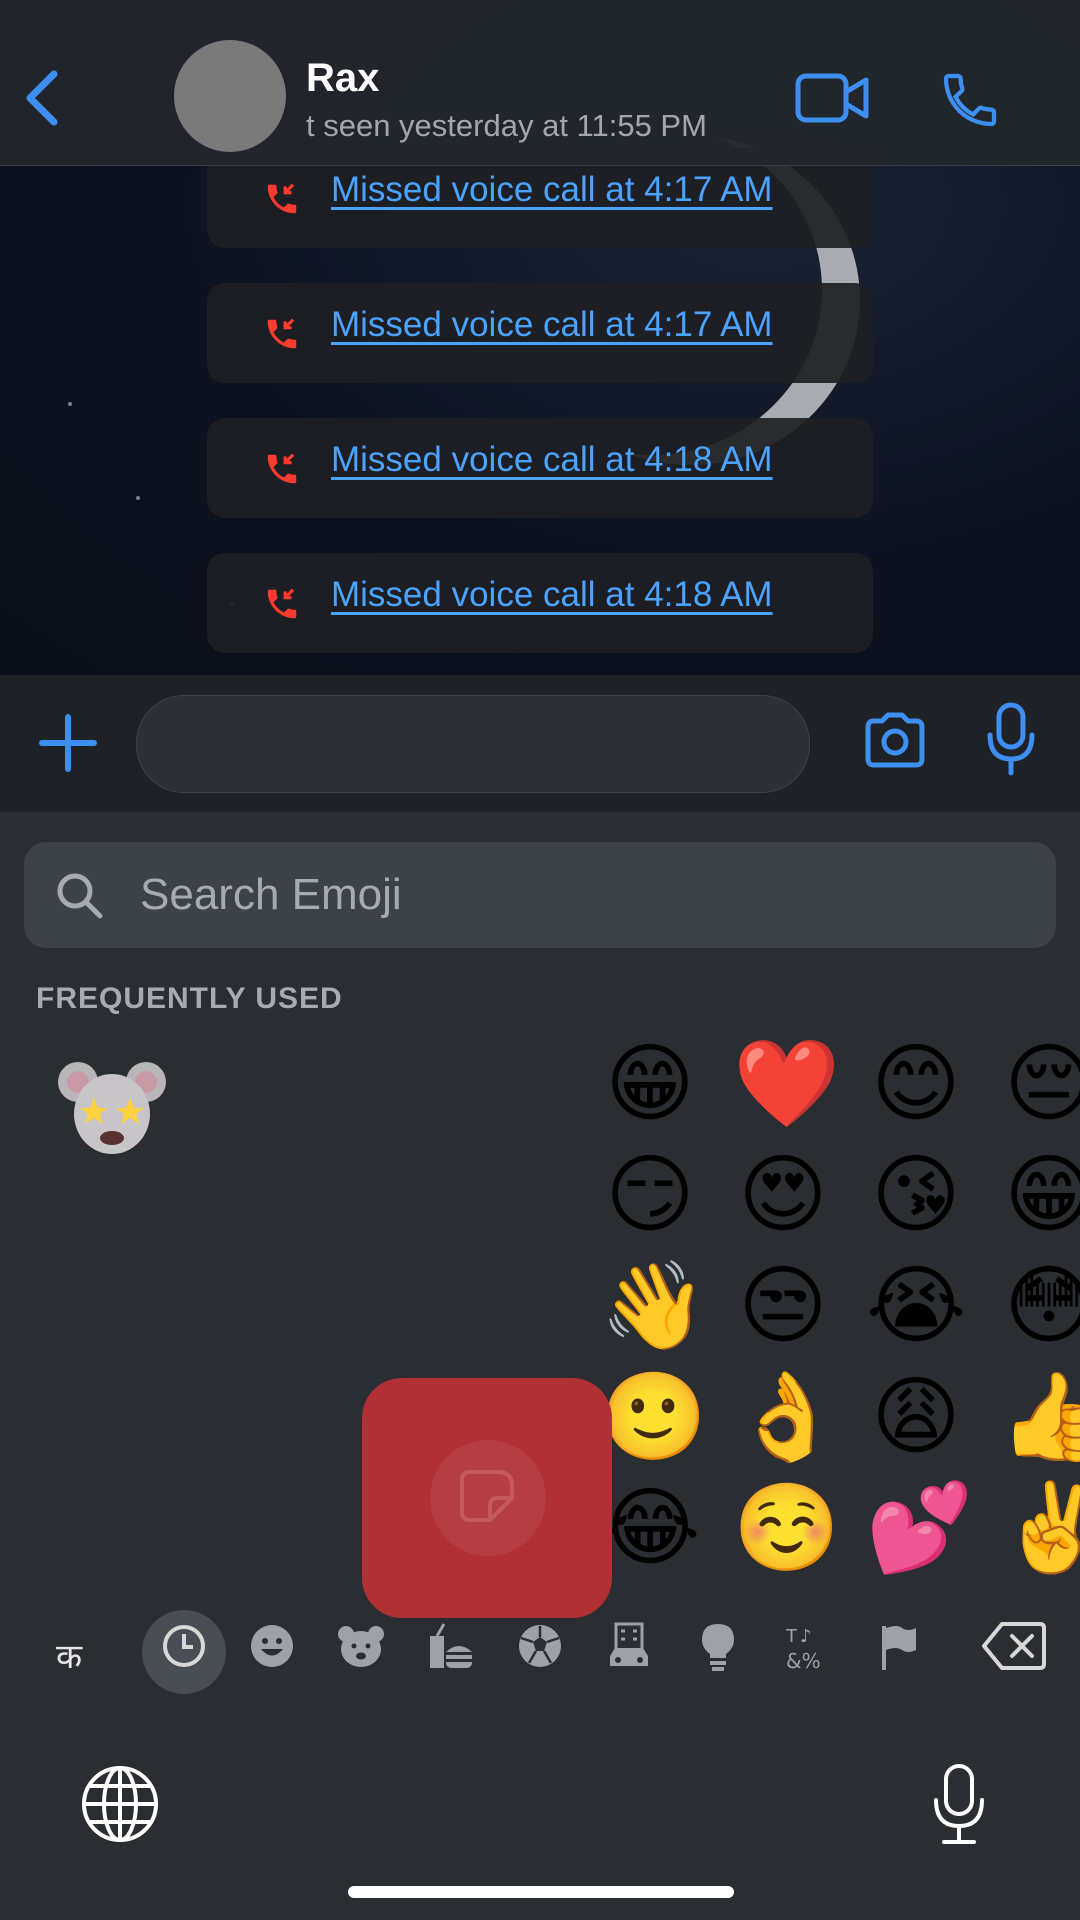 The width and height of the screenshot is (1080, 1920). Describe the element at coordinates (540, 83) in the screenshot. I see `chat-header: Rax t seen yesterday at 11:55 PM` at that location.